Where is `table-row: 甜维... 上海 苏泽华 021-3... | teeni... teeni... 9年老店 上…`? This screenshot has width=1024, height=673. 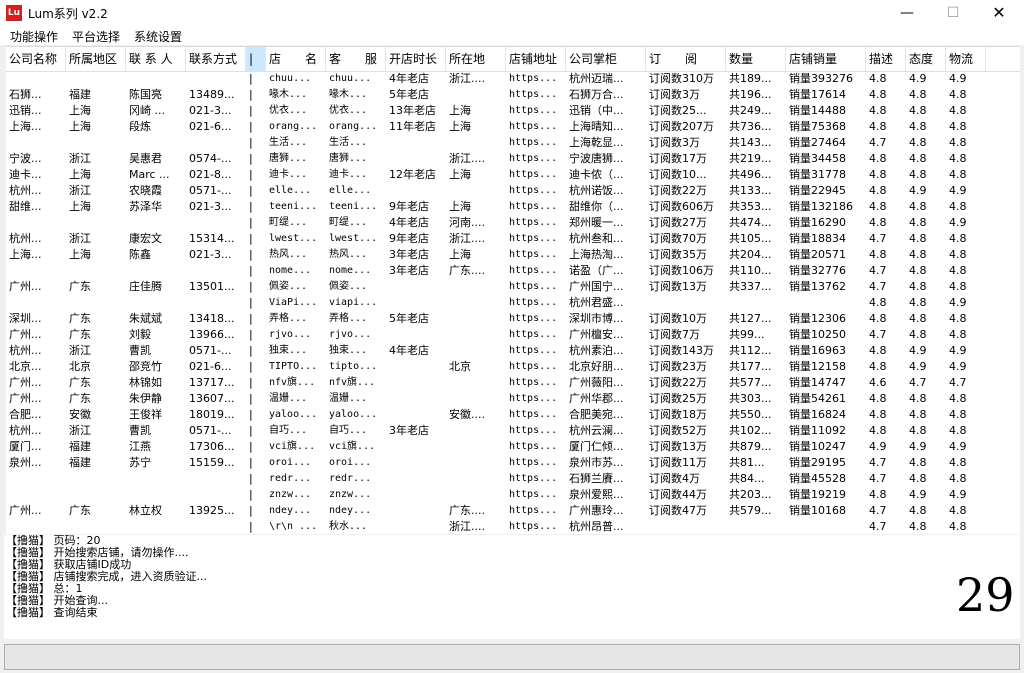
table-row: 甜维... 上海 苏泽华 021-3... | teeni... teeni... 9年老店 上… is located at coordinates (513, 207).